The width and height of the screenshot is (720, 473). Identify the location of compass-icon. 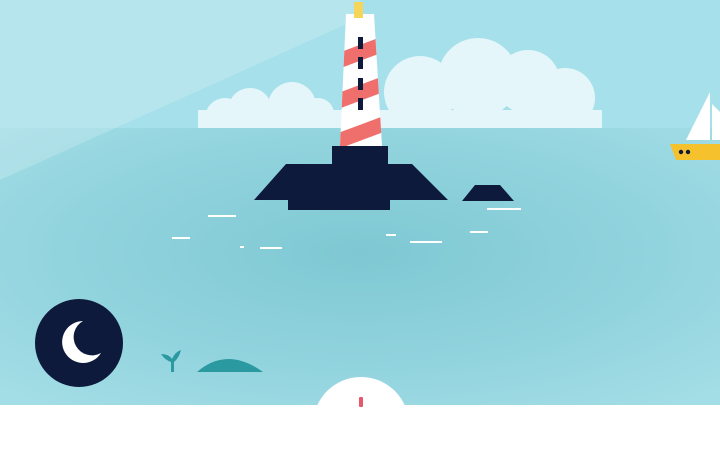
(361, 402).